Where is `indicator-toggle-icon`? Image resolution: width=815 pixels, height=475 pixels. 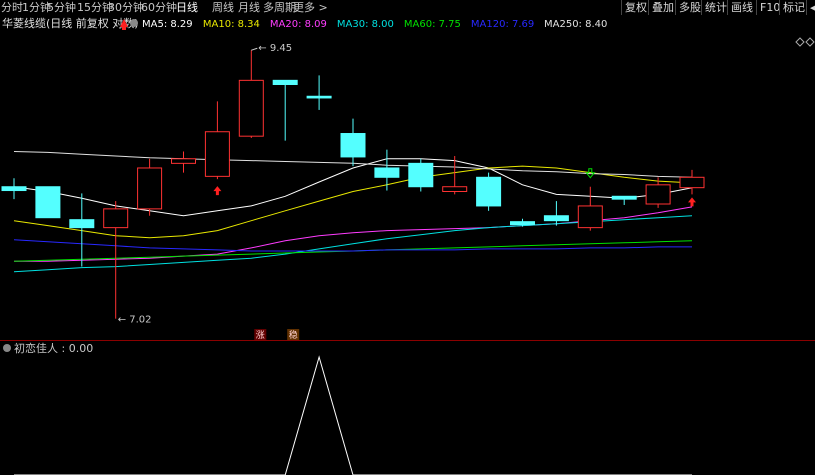 indicator-toggle-icon is located at coordinates (7, 348).